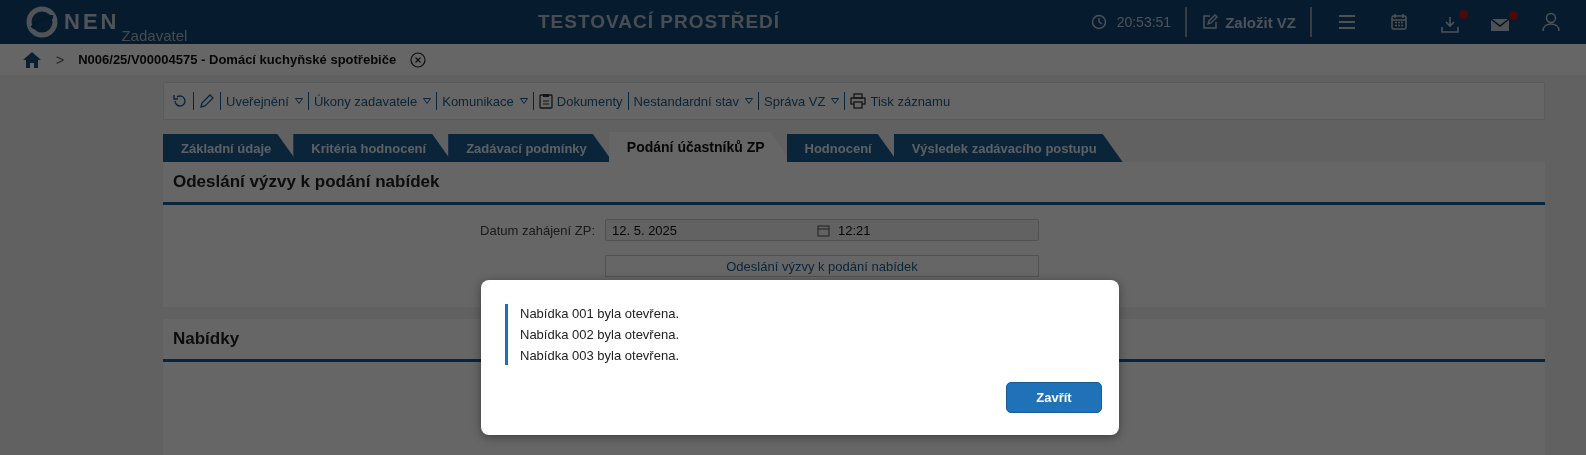 The width and height of the screenshot is (1586, 455). What do you see at coordinates (600, 334) in the screenshot?
I see `message-text: Nabídka 002 byla otevřena.` at bounding box center [600, 334].